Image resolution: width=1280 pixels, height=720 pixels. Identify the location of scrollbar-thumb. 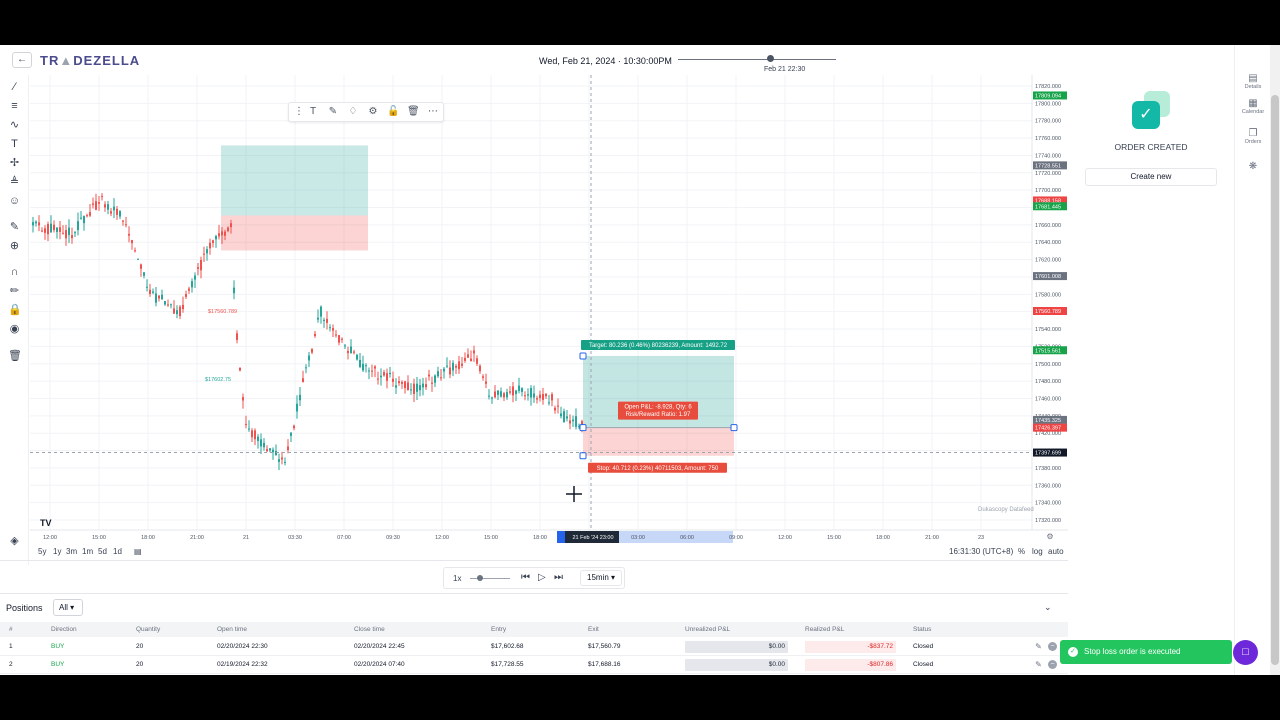
(1275, 380).